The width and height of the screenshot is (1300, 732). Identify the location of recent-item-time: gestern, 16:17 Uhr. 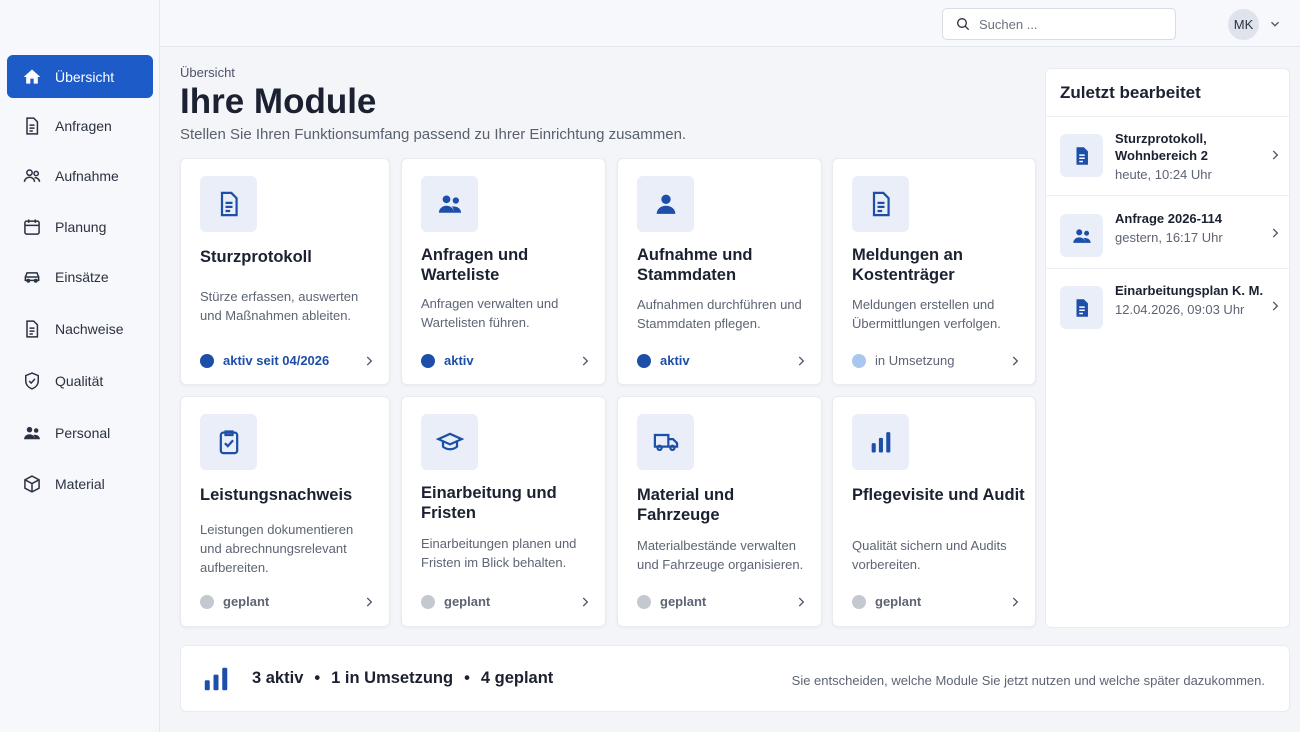
(1169, 237).